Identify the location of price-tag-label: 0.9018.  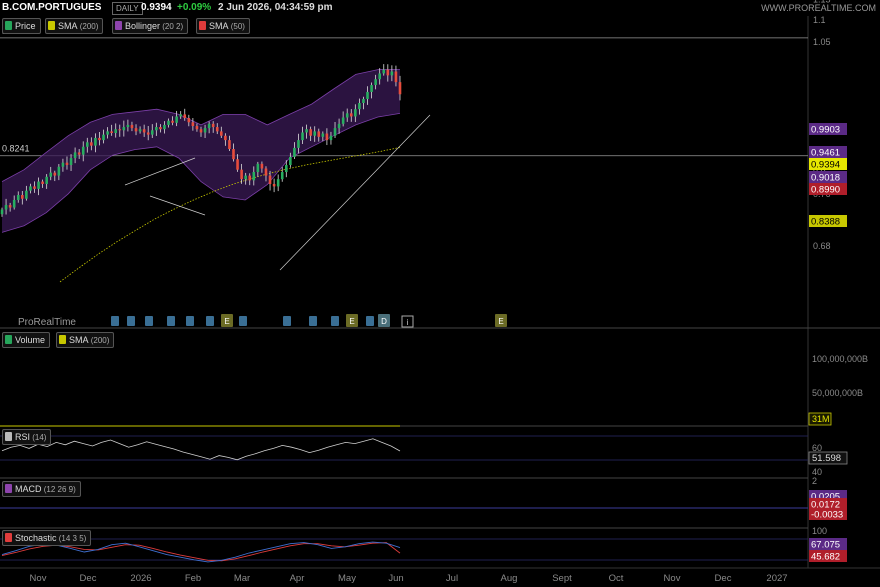
(825, 178).